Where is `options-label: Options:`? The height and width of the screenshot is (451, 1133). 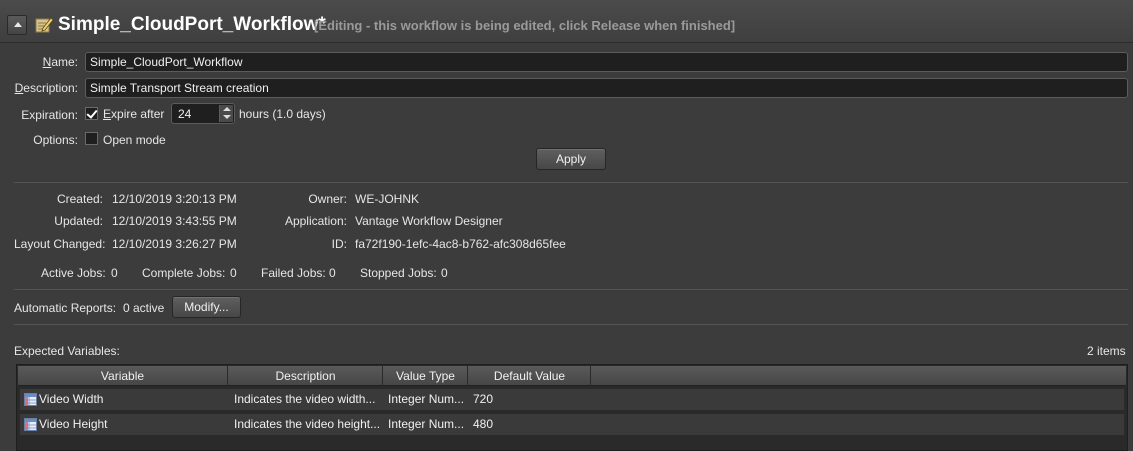 options-label: Options: is located at coordinates (55, 140).